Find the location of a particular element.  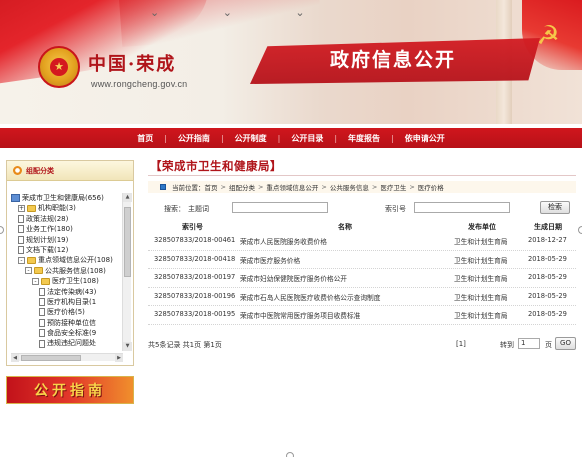

search-label: 搜索： is located at coordinates (174, 209).